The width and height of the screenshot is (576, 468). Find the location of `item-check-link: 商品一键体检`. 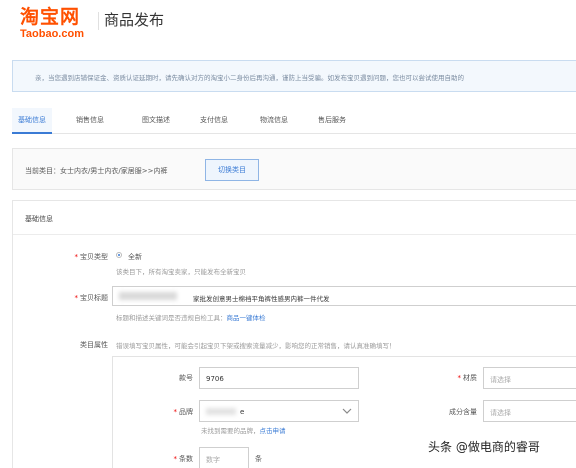

item-check-link: 商品一键体检 is located at coordinates (246, 318).